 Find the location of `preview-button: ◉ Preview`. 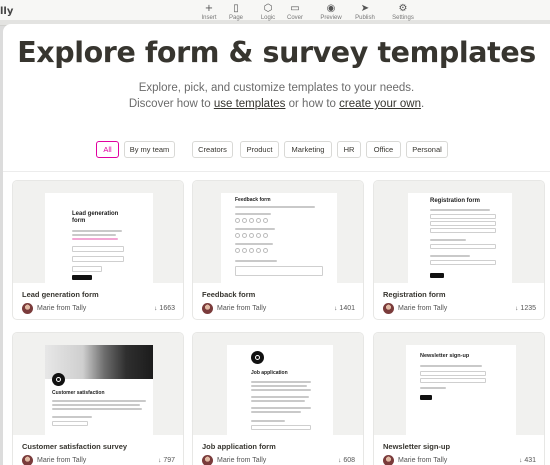

preview-button: ◉ Preview is located at coordinates (331, 12).